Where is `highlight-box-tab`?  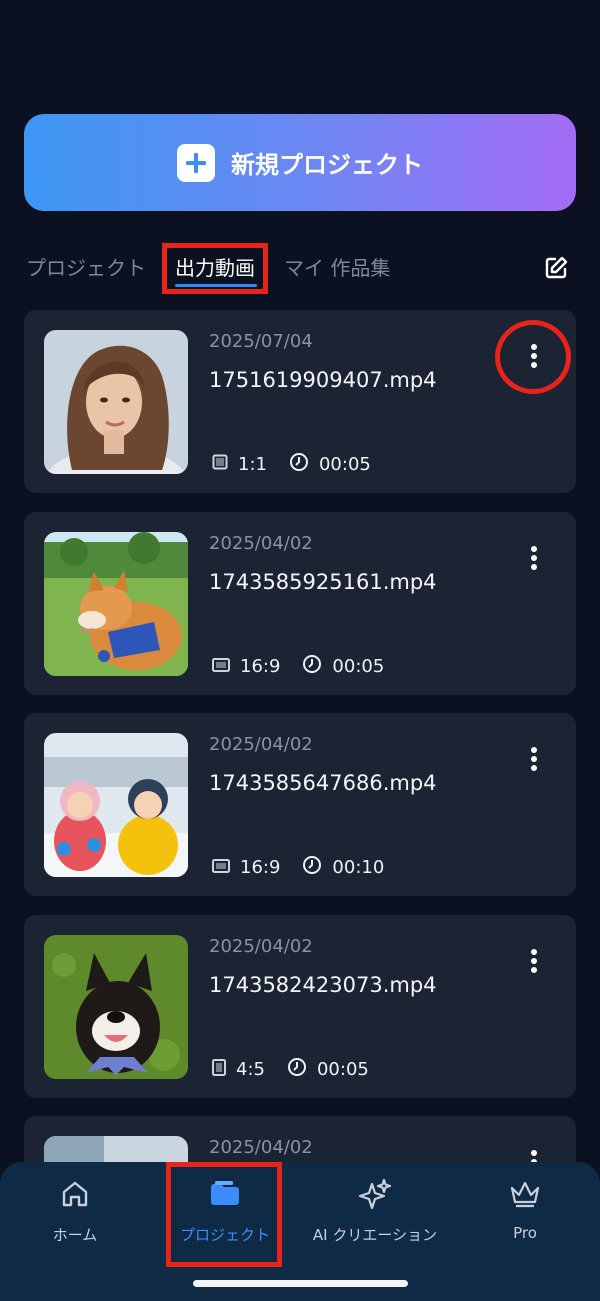
highlight-box-tab is located at coordinates (215, 268).